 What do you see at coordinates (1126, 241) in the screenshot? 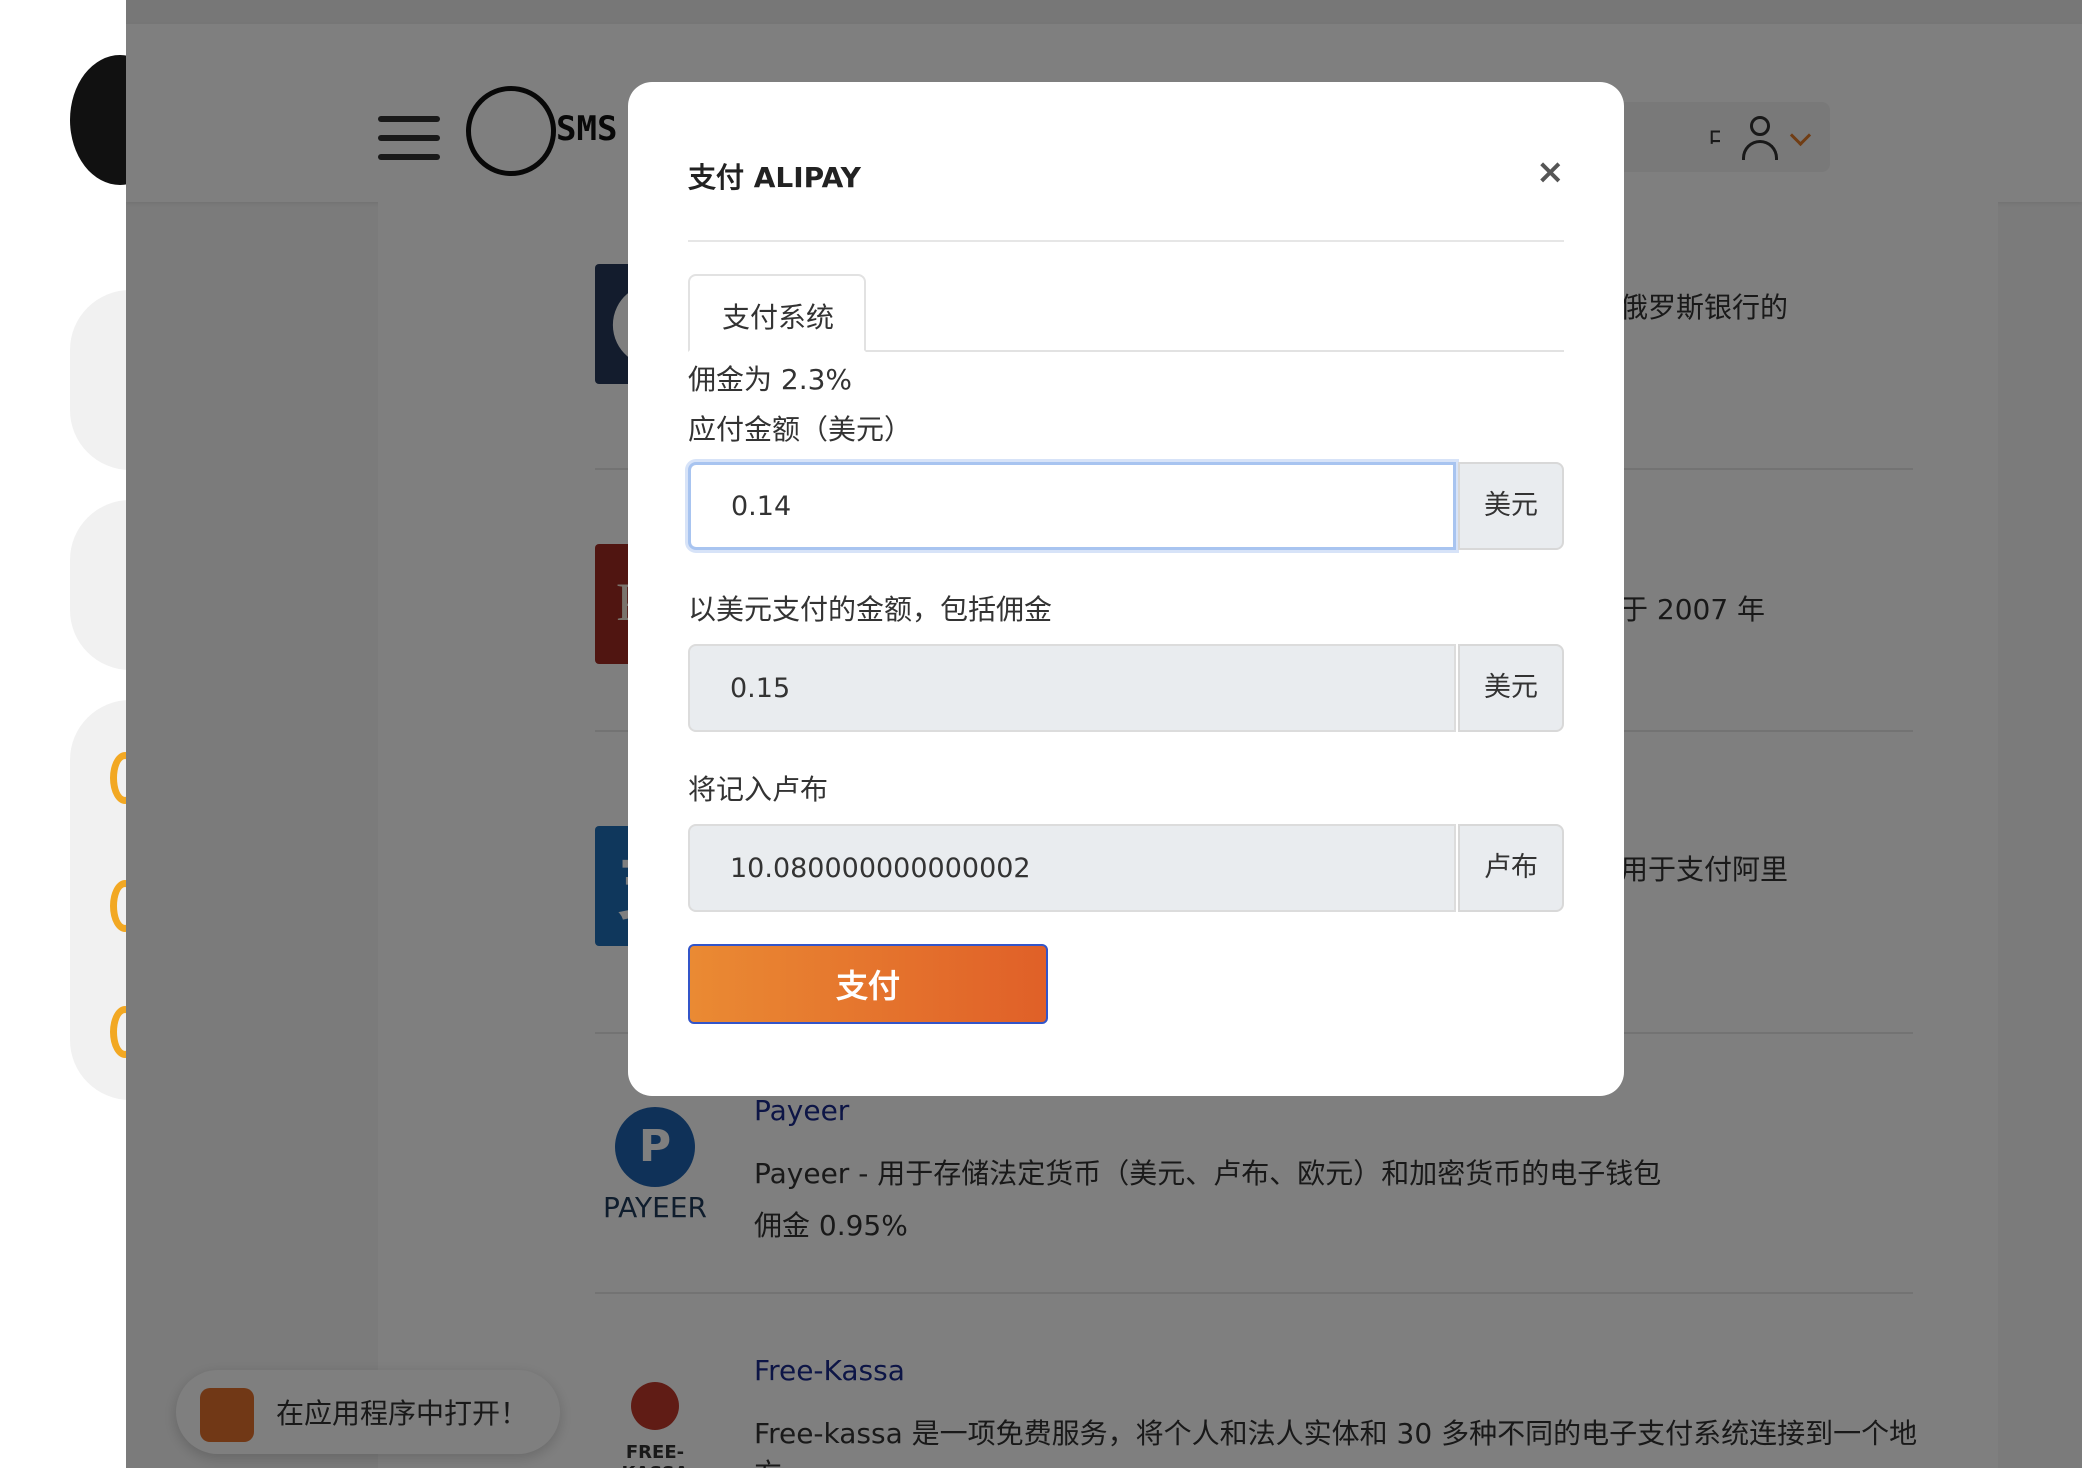
I see `modal-divider` at bounding box center [1126, 241].